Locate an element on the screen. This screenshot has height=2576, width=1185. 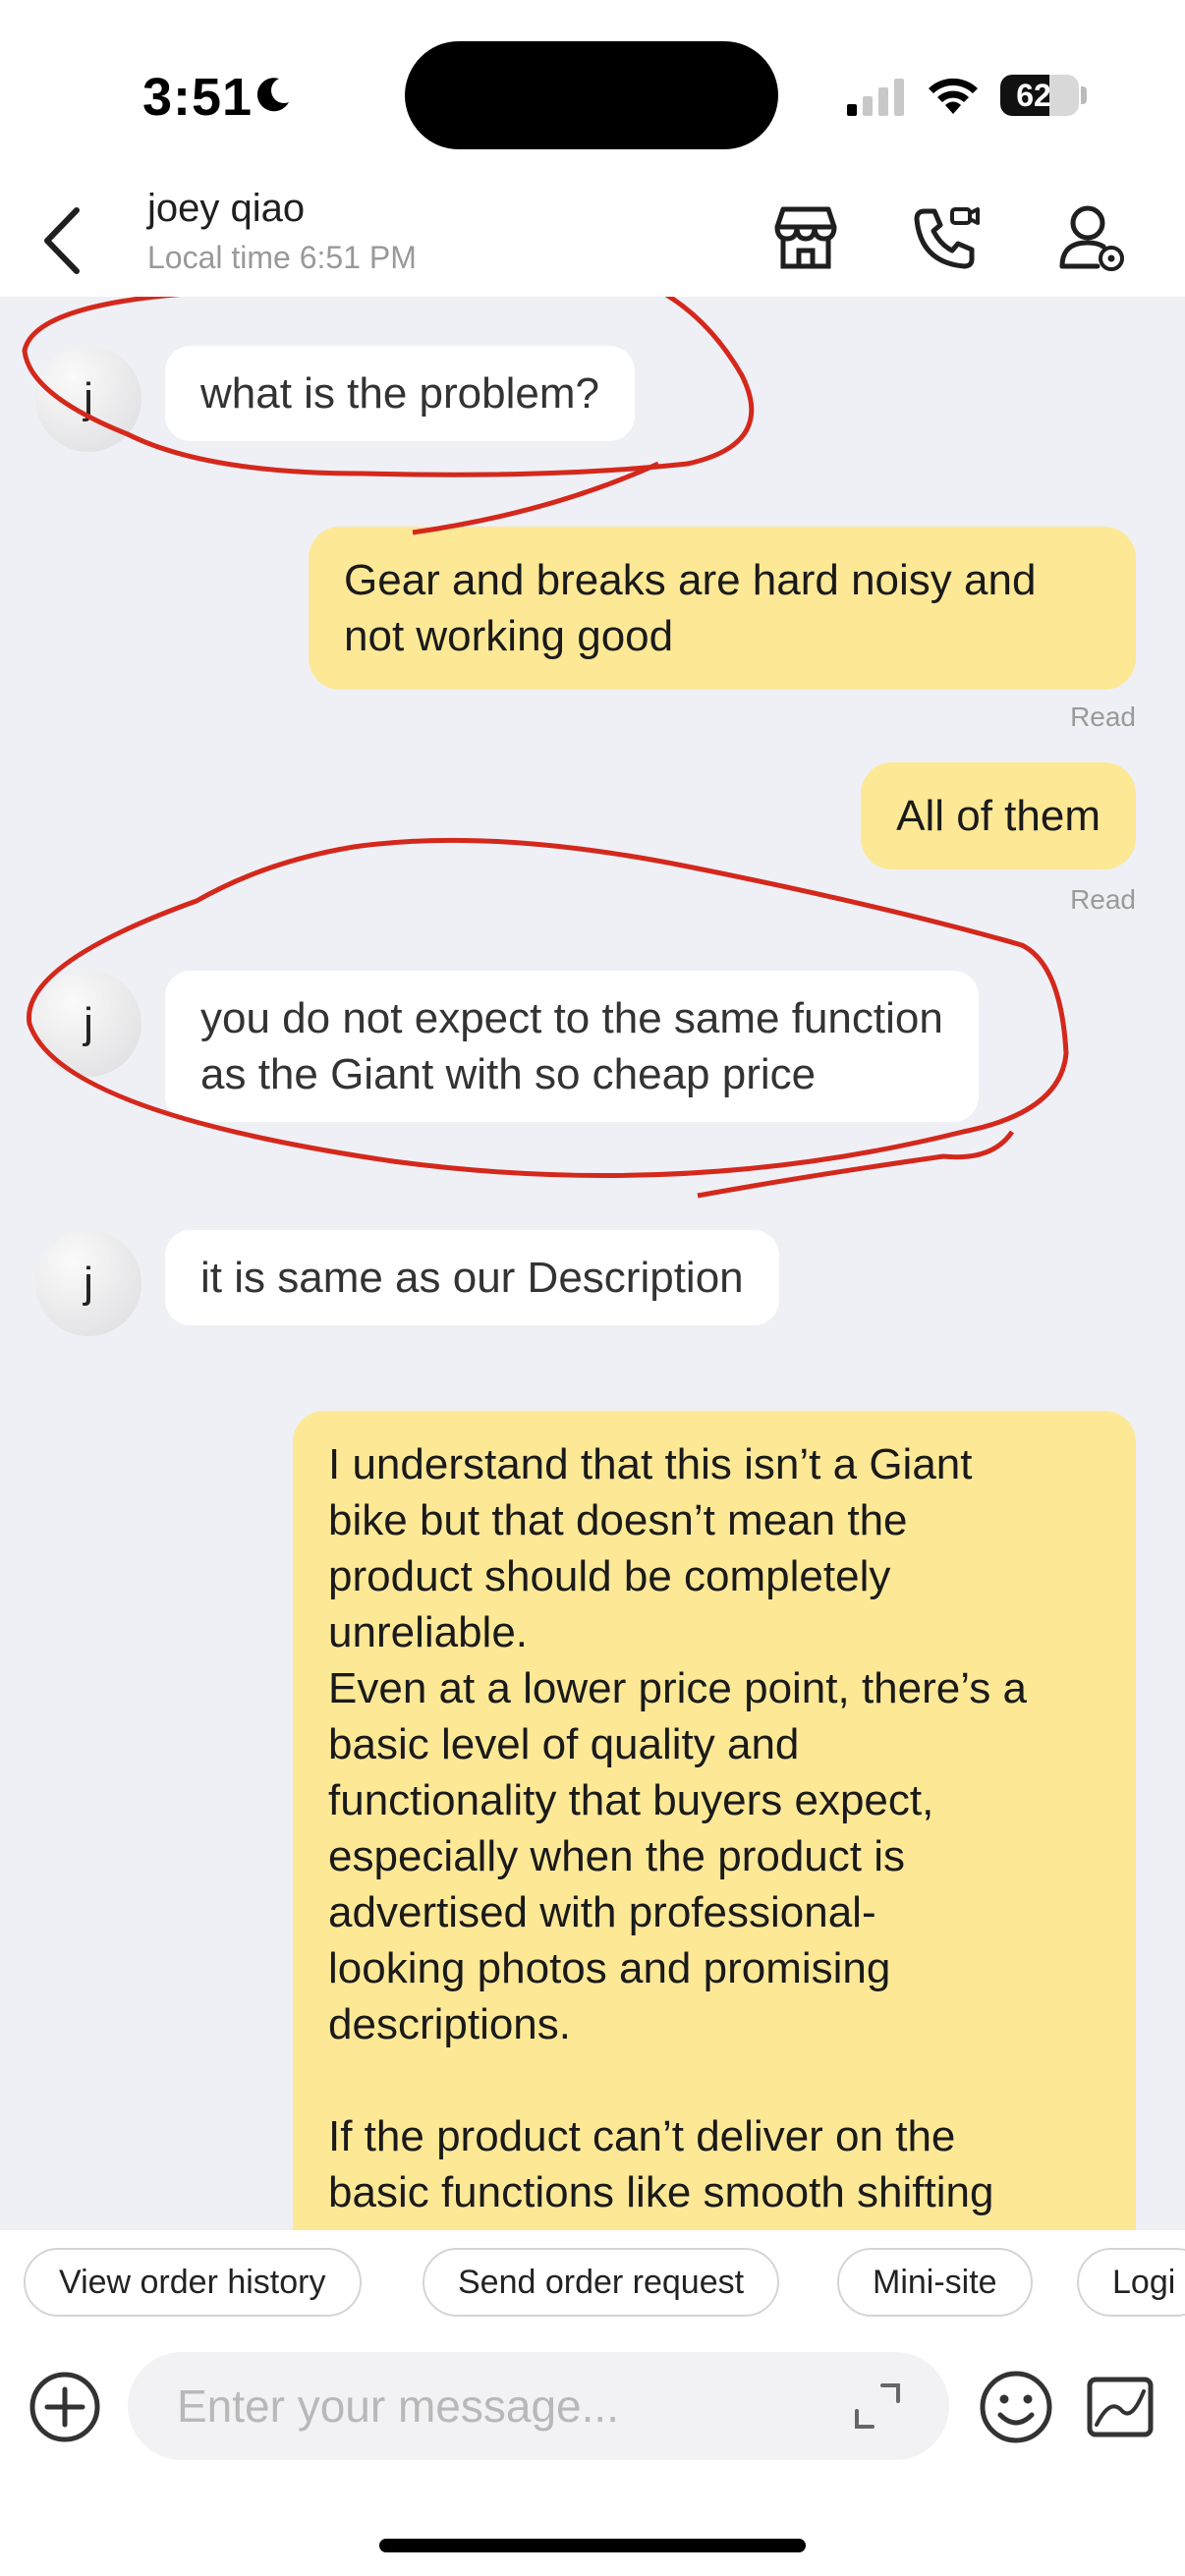
send-order-request-chip: Send order request is located at coordinates (602, 2282).